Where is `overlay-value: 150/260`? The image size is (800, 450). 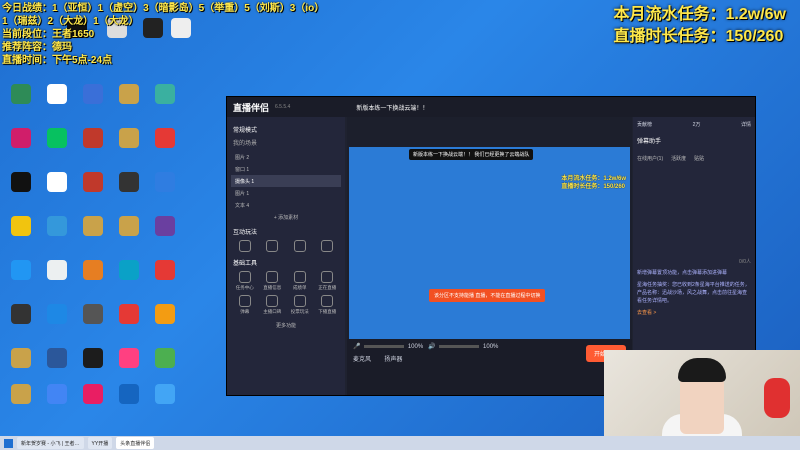
overlay-value: 150/260 is located at coordinates (754, 36).